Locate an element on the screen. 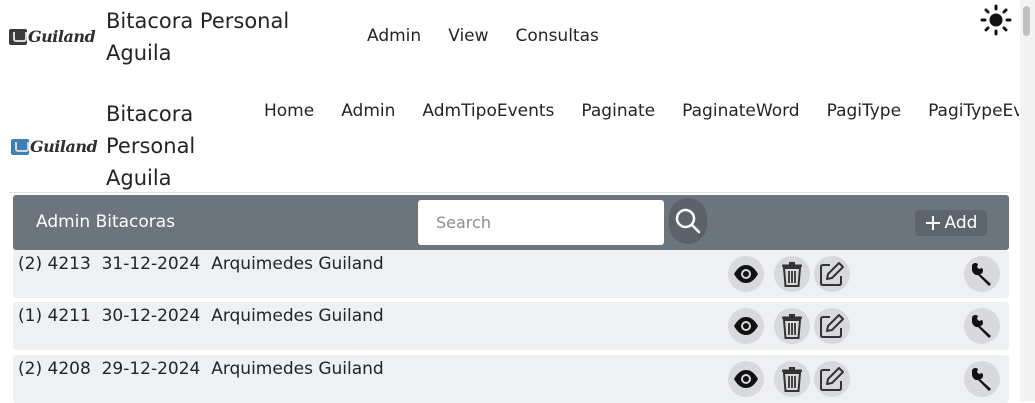 The width and height of the screenshot is (1035, 403). search-icon is located at coordinates (688, 221).